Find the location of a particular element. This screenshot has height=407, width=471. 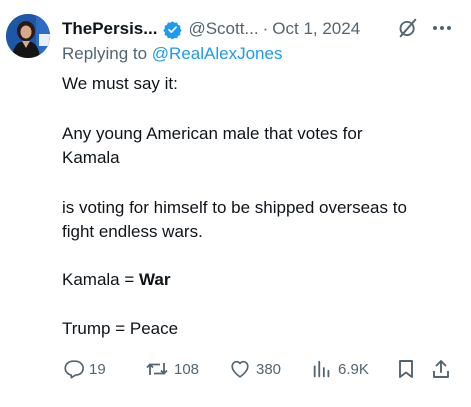

heart-icon is located at coordinates (240, 369).